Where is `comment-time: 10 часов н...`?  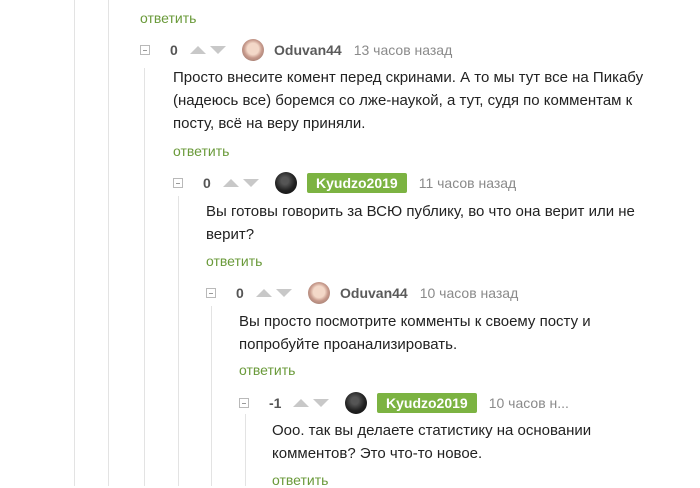
comment-time: 10 часов н... is located at coordinates (529, 403).